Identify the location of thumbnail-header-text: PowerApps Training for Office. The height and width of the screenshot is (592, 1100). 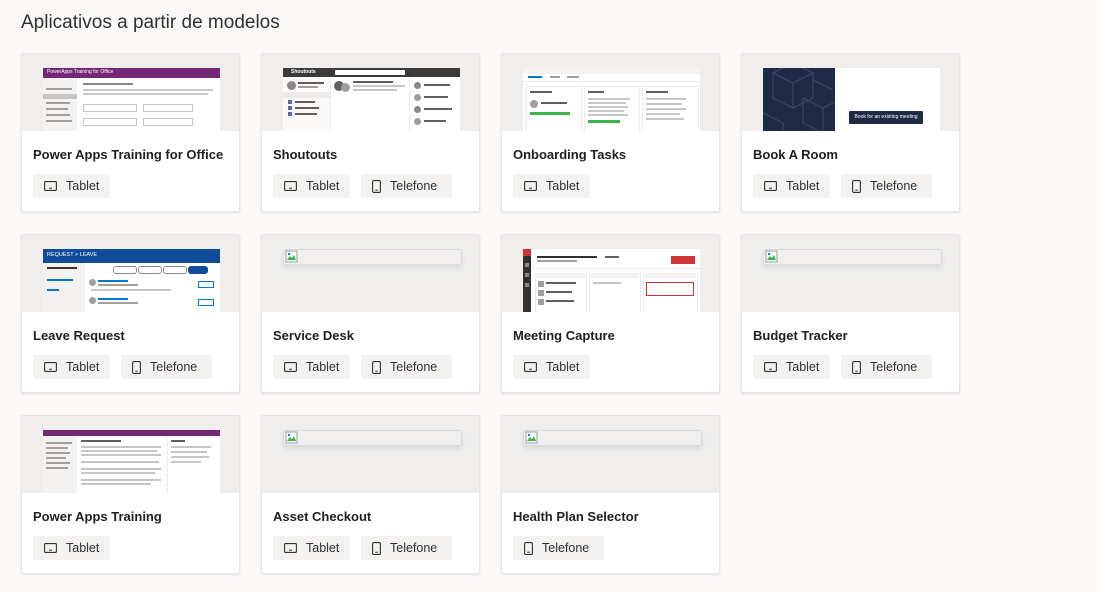
(80, 72).